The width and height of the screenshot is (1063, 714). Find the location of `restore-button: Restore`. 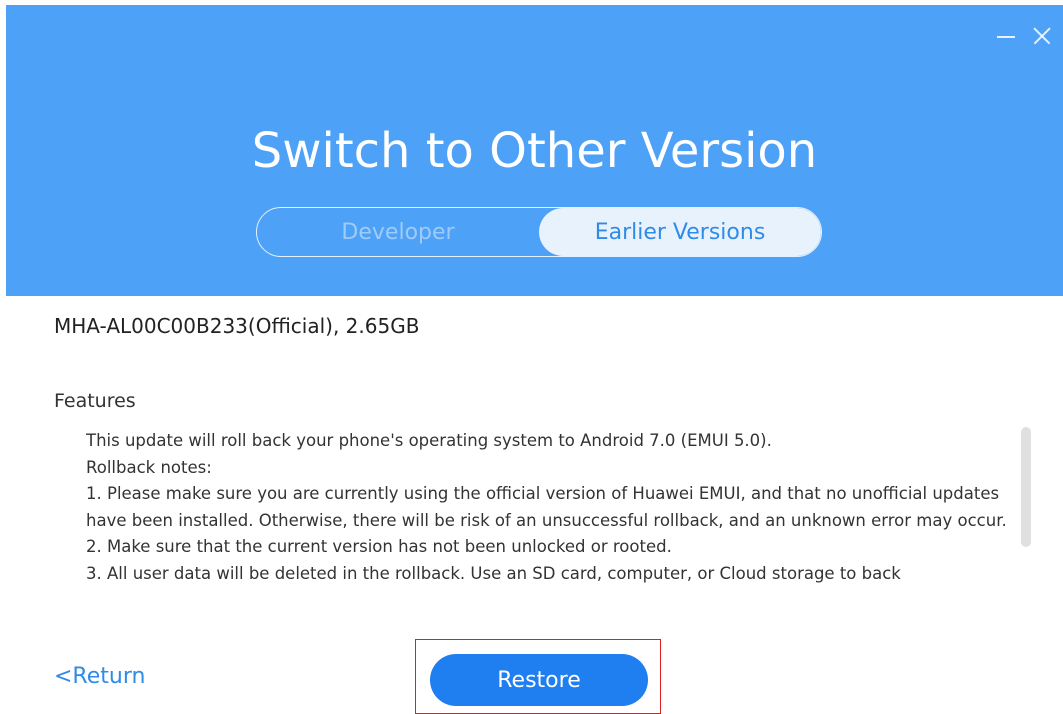

restore-button: Restore is located at coordinates (539, 680).